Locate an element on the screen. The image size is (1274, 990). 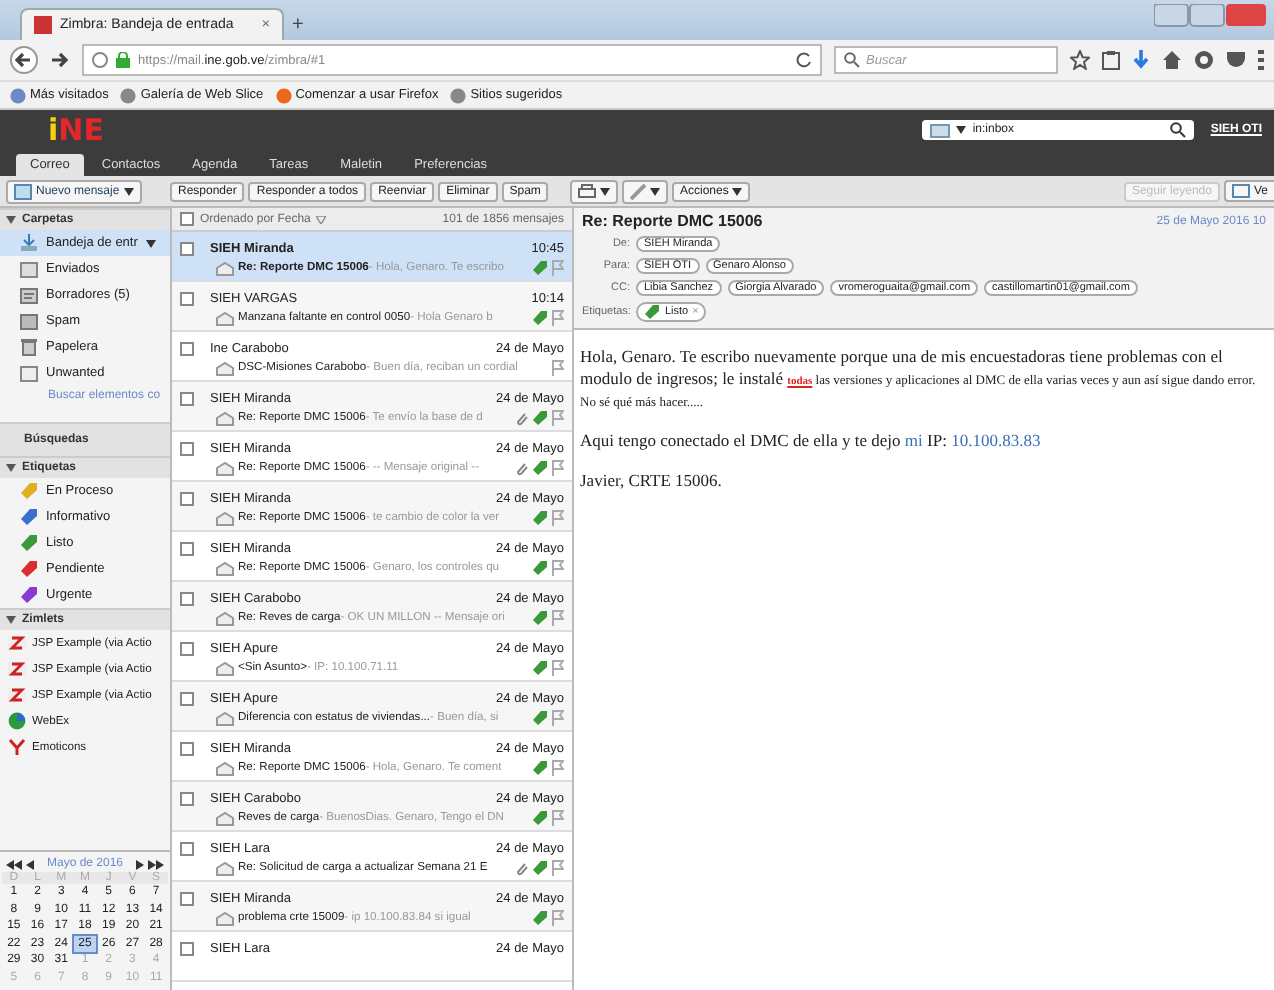
new-tab-button: + is located at coordinates (298, 27).